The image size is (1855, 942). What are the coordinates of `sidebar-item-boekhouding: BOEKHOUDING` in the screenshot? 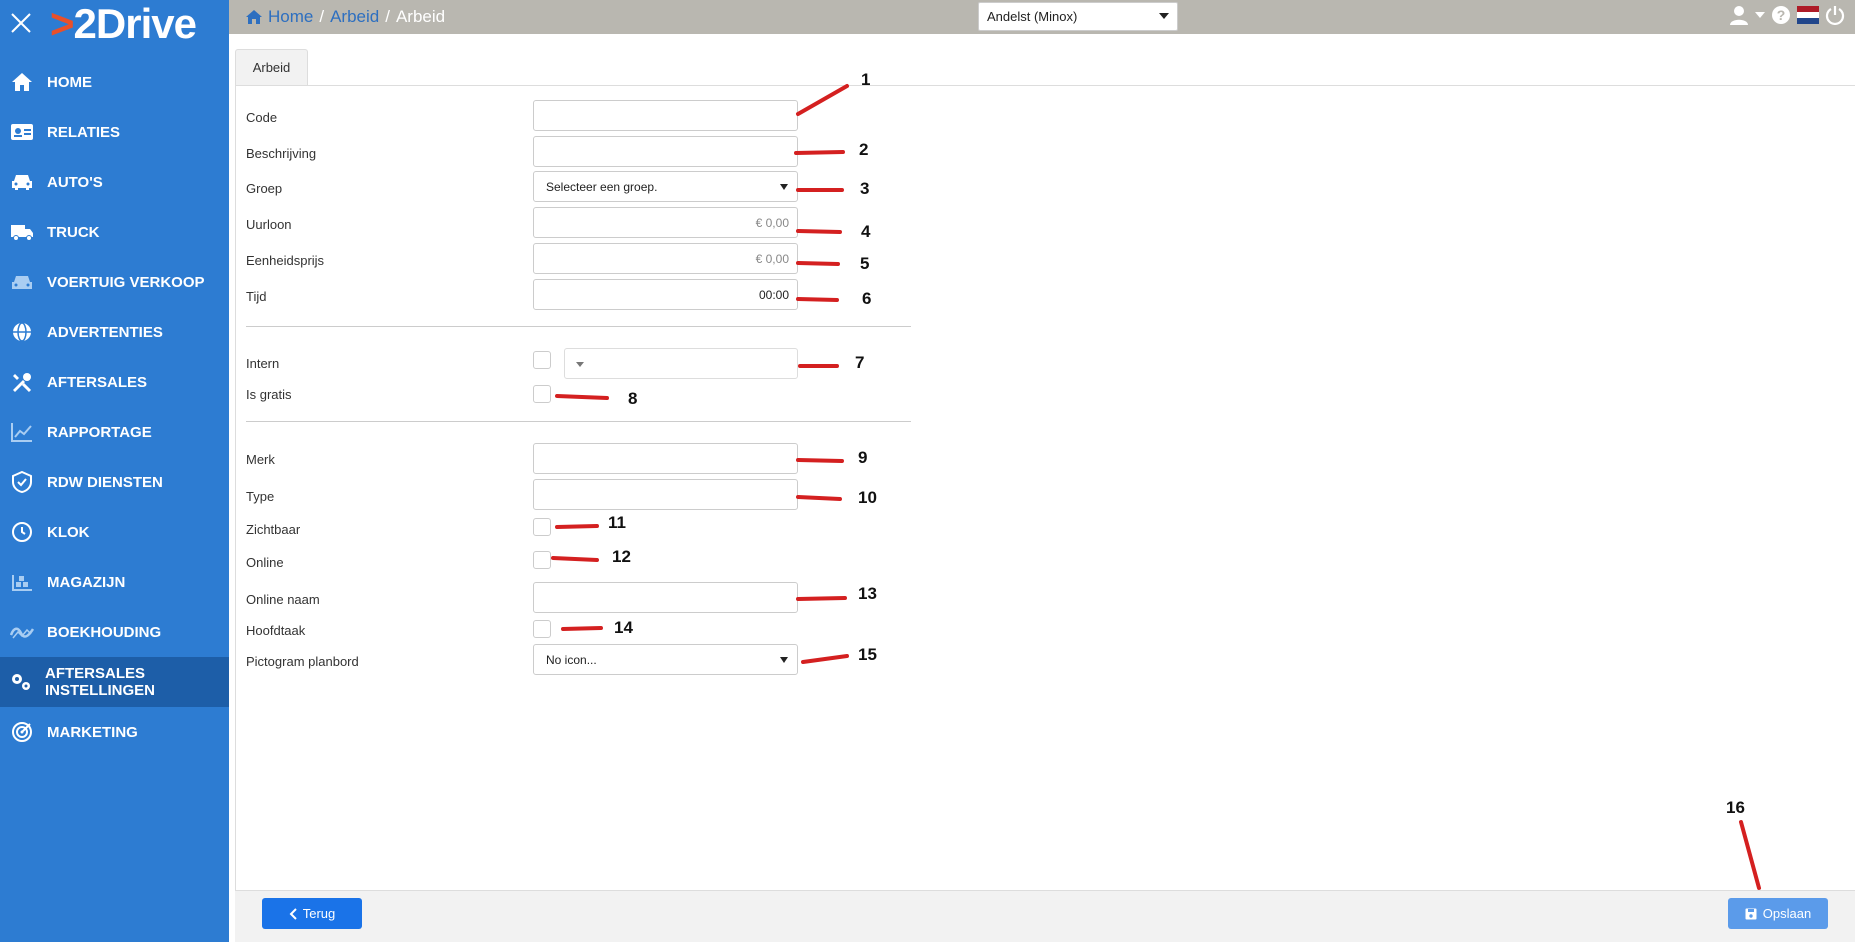 It's located at (114, 632).